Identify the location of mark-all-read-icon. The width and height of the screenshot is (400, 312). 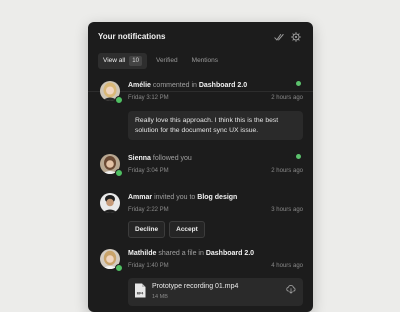
(279, 37).